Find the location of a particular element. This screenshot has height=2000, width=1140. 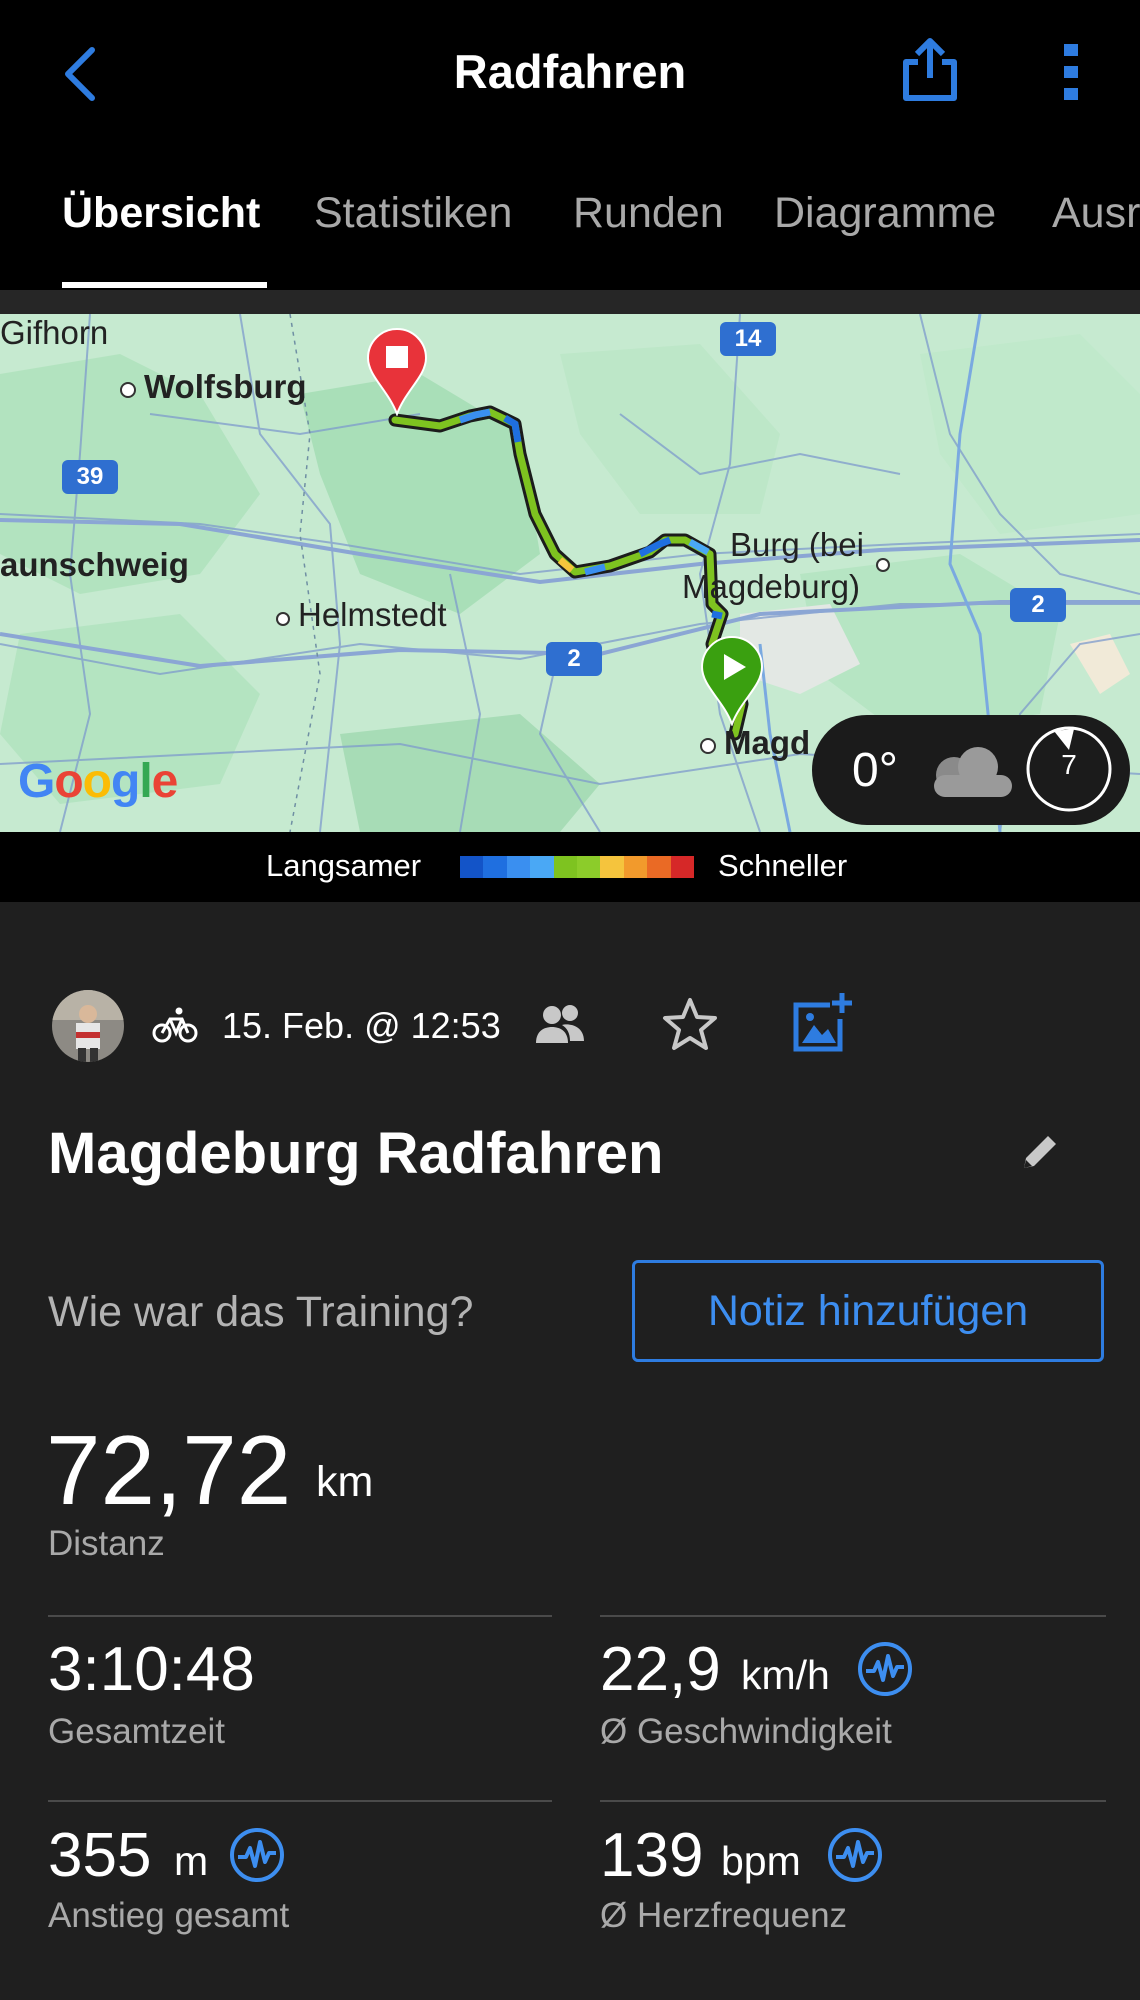

road-shield-a14: 14 is located at coordinates (748, 339).